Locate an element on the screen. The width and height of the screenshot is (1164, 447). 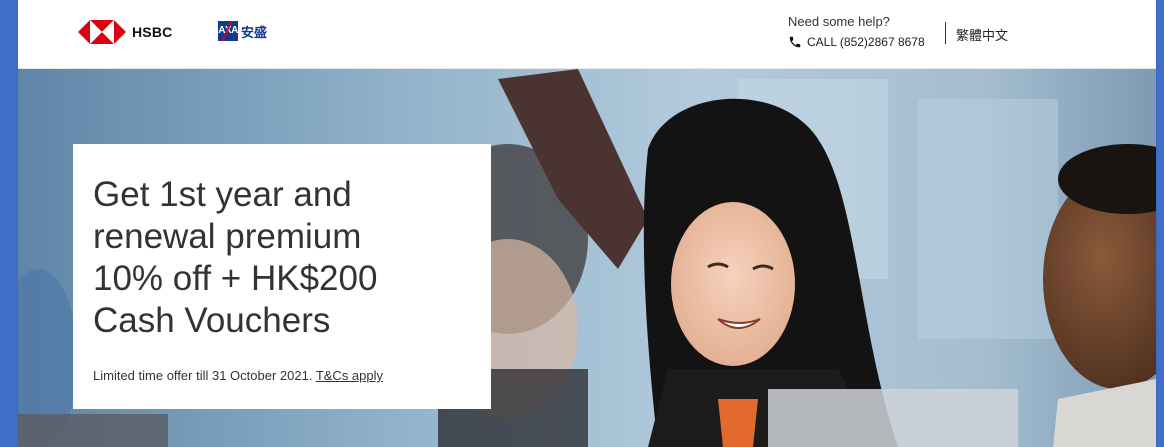
hsbc-logo: HSBC is located at coordinates (125, 32).